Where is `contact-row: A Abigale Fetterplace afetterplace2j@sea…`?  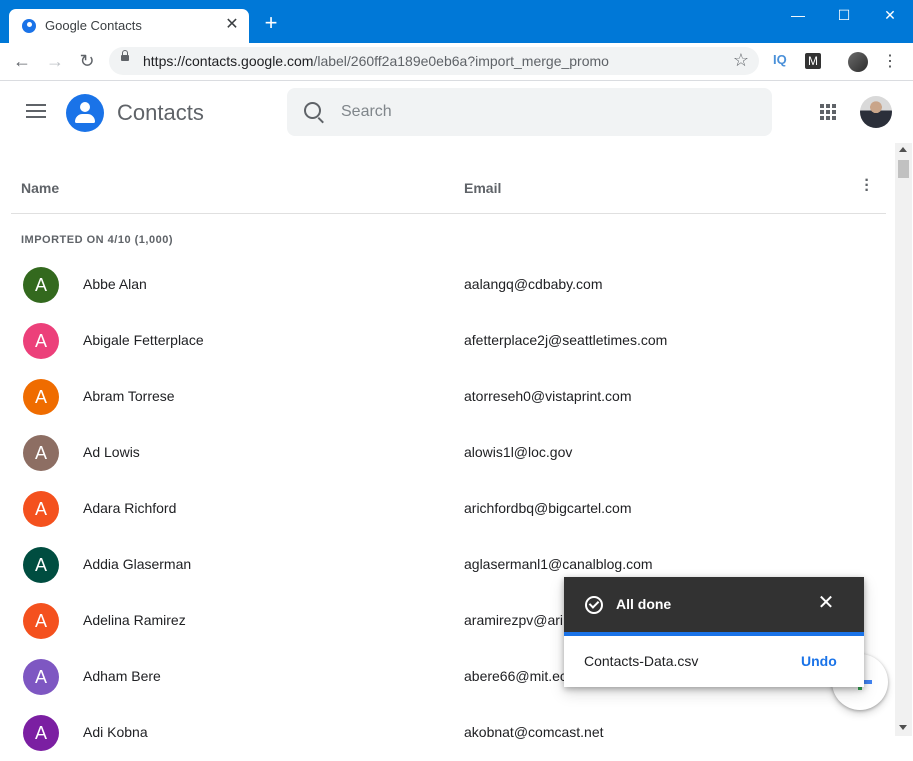
contact-row: A Abigale Fetterplace afetterplace2j@sea… is located at coordinates (448, 341).